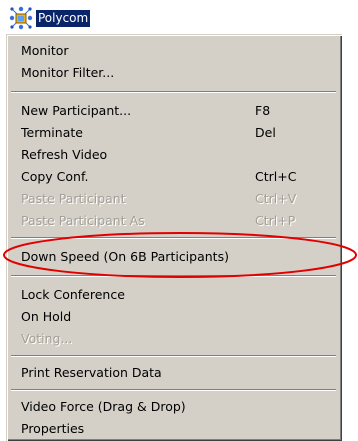 This screenshot has width=358, height=441. What do you see at coordinates (53, 428) in the screenshot?
I see `menu-item-label: Properties` at bounding box center [53, 428].